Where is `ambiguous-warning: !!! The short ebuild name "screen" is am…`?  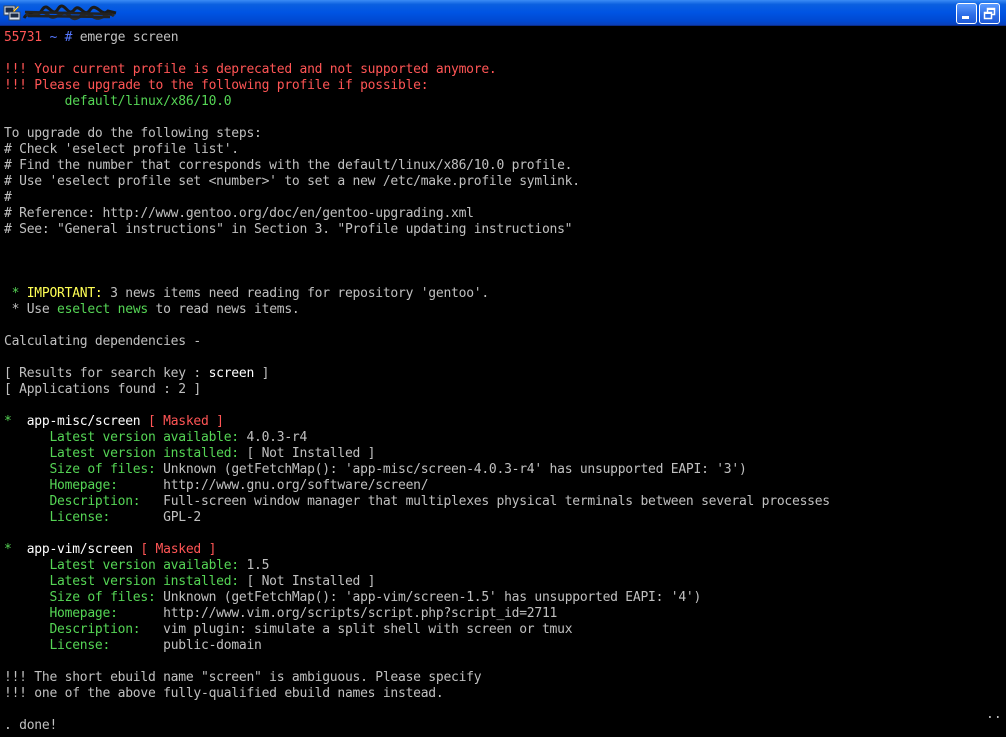
ambiguous-warning: !!! The short ebuild name "screen" is am… is located at coordinates (243, 677).